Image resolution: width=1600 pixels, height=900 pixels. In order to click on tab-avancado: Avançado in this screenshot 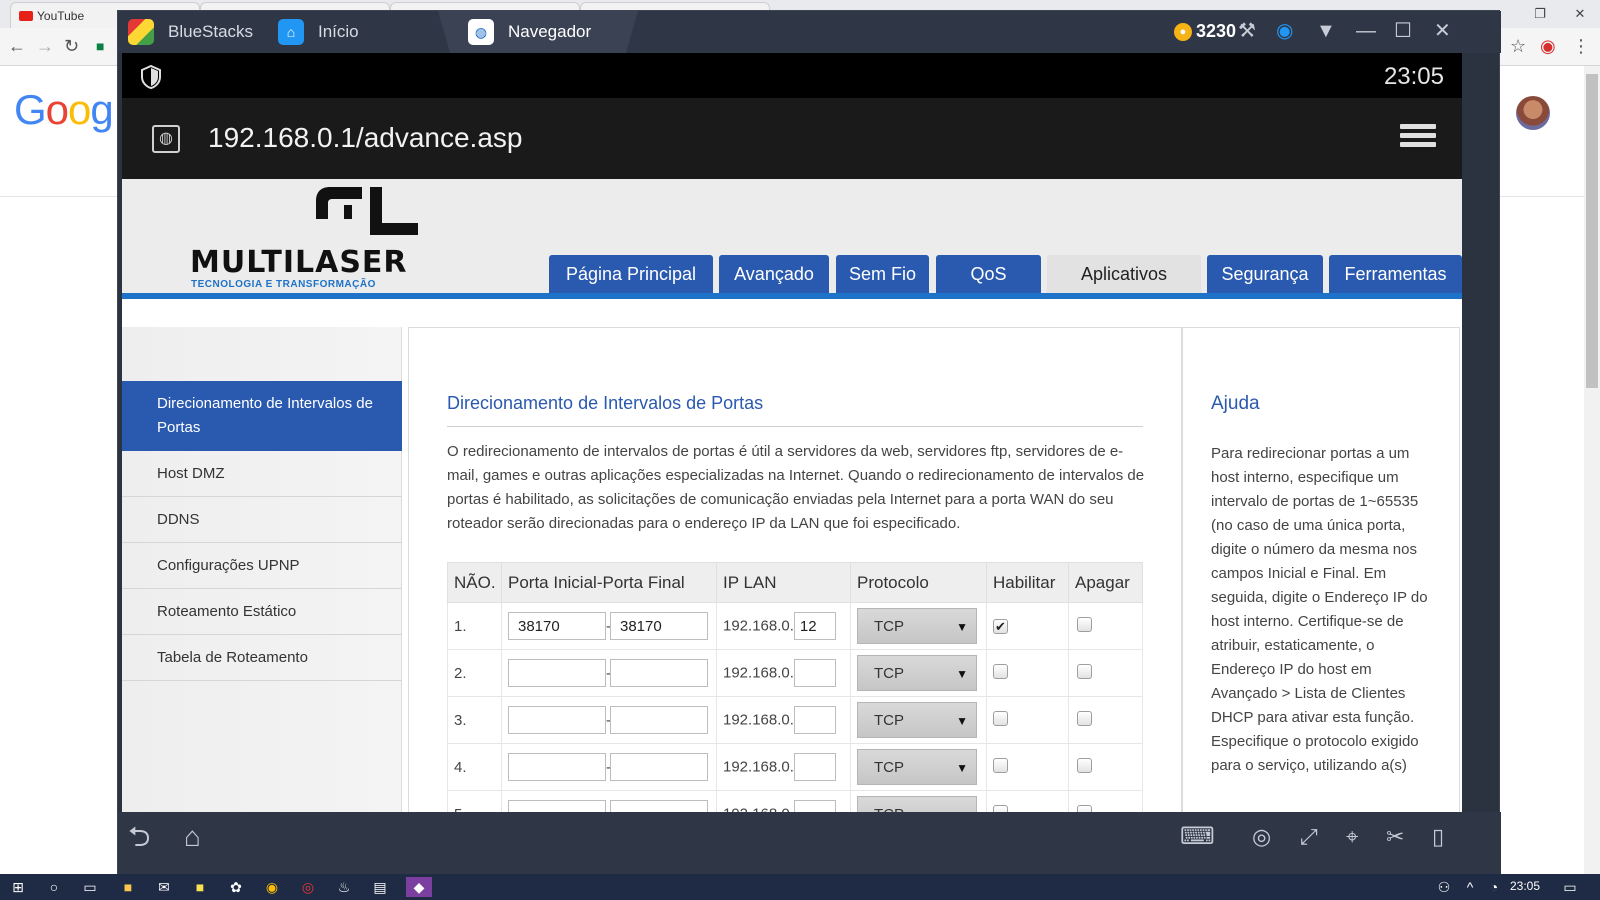, I will do `click(774, 274)`.